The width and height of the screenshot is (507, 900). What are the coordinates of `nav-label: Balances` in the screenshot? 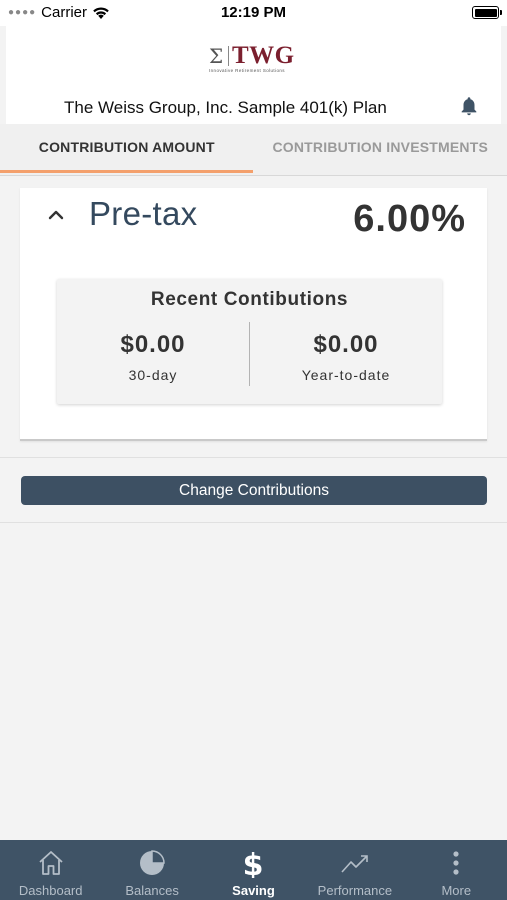 It's located at (152, 890).